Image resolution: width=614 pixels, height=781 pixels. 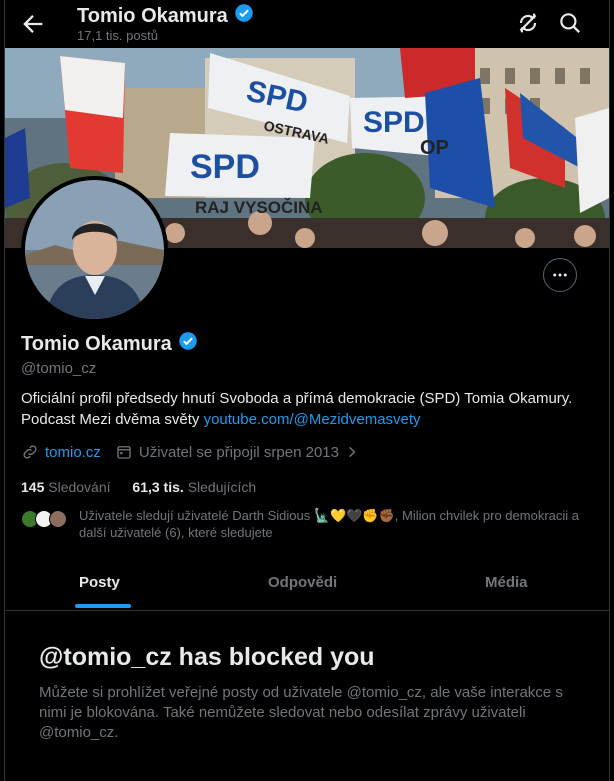 I want to click on tab-replies: Odpovědi, so click(x=302, y=585).